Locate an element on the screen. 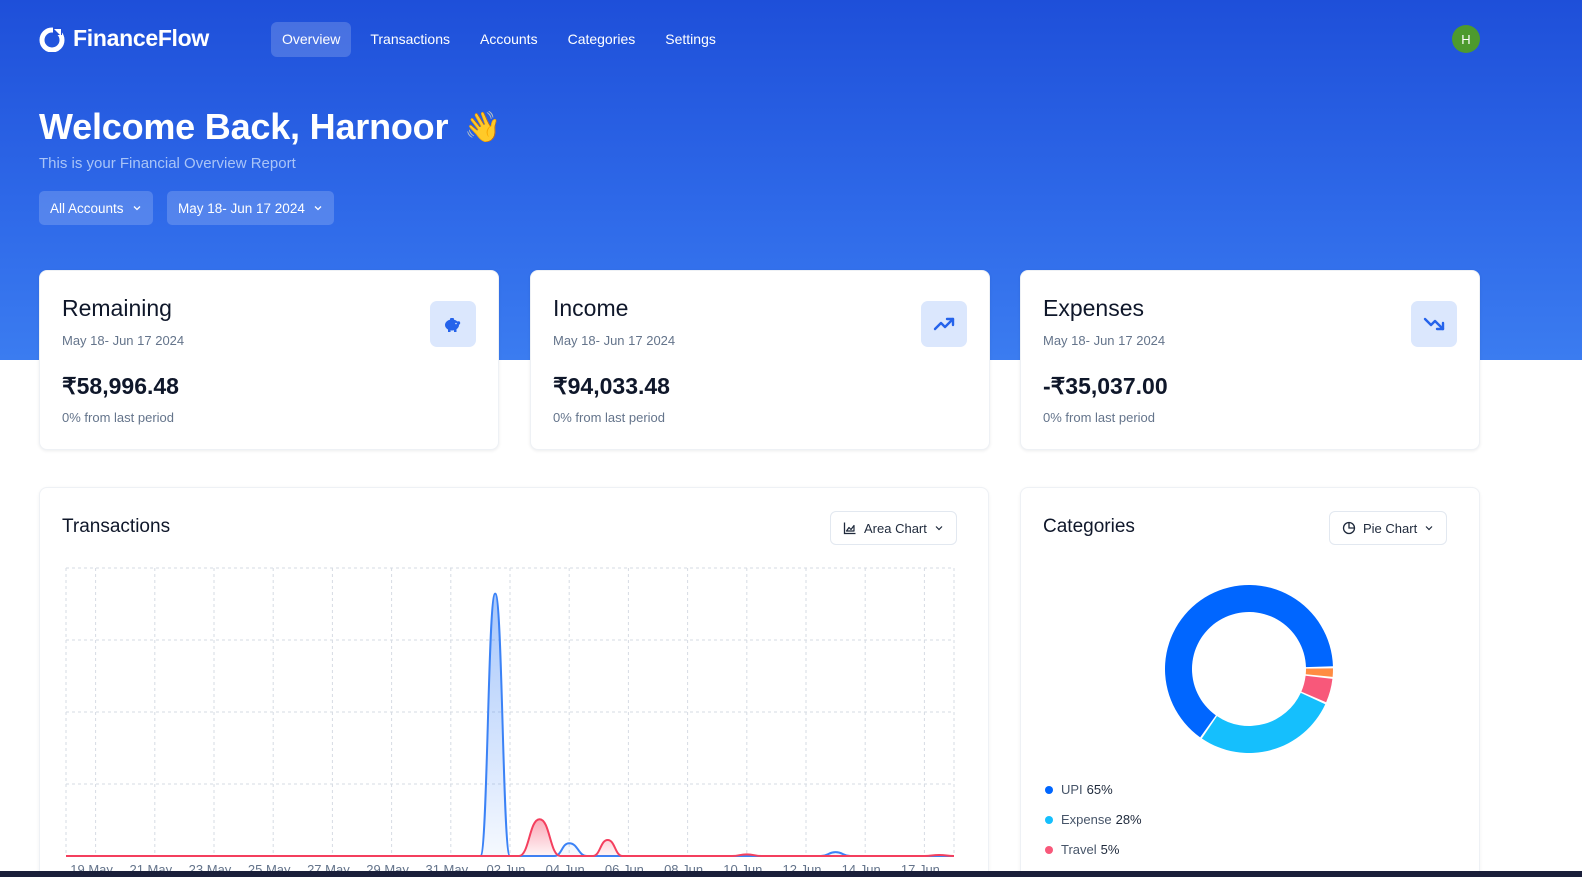 The height and width of the screenshot is (877, 1582). legend-item-travel: Travel 5% is located at coordinates (1082, 849).